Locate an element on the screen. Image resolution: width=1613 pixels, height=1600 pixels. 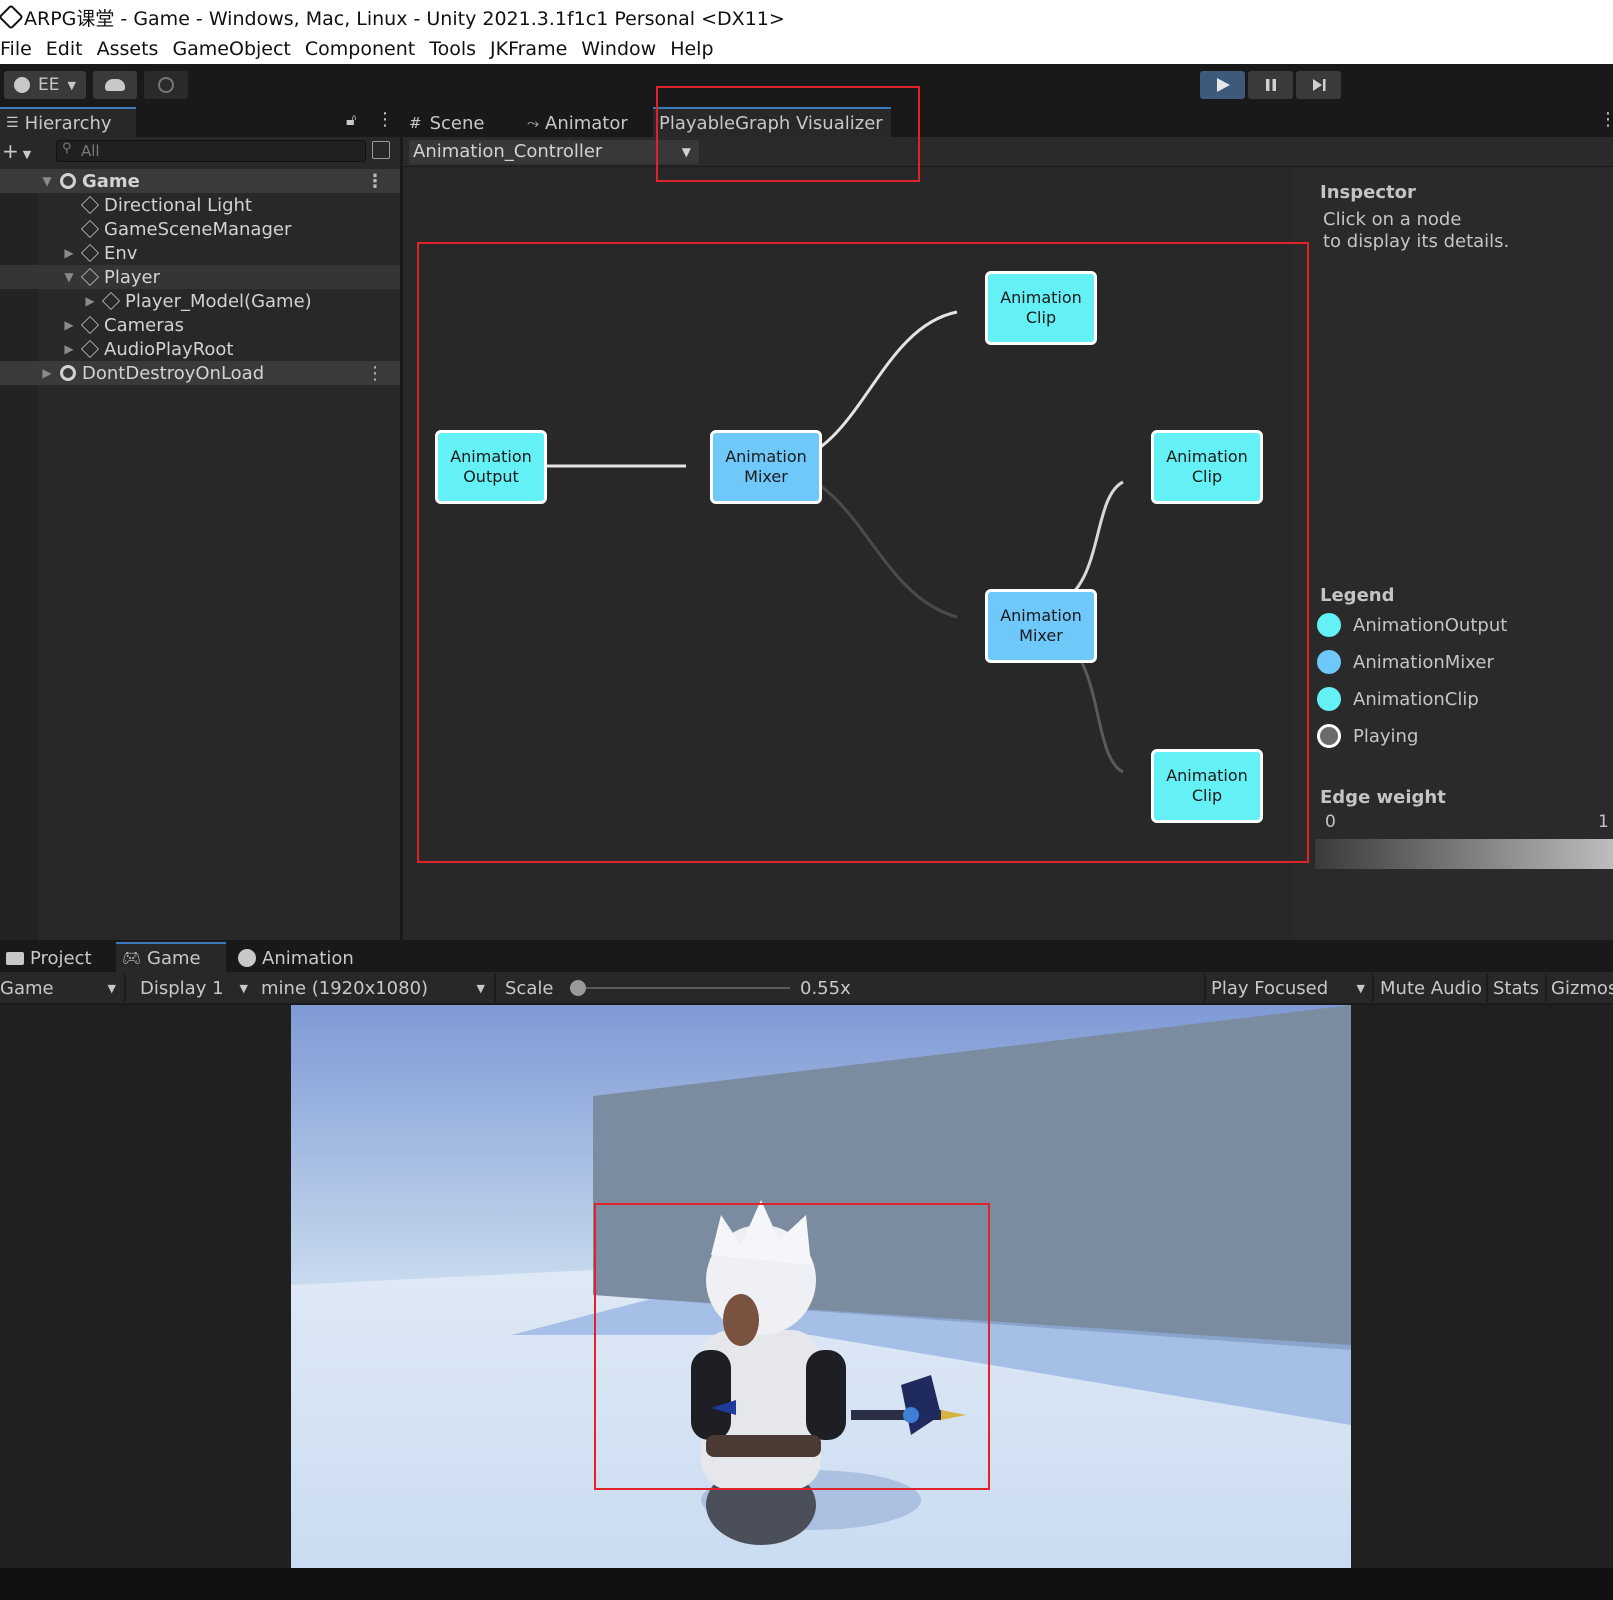
scene-visibility-icon is located at coordinates (381, 150).